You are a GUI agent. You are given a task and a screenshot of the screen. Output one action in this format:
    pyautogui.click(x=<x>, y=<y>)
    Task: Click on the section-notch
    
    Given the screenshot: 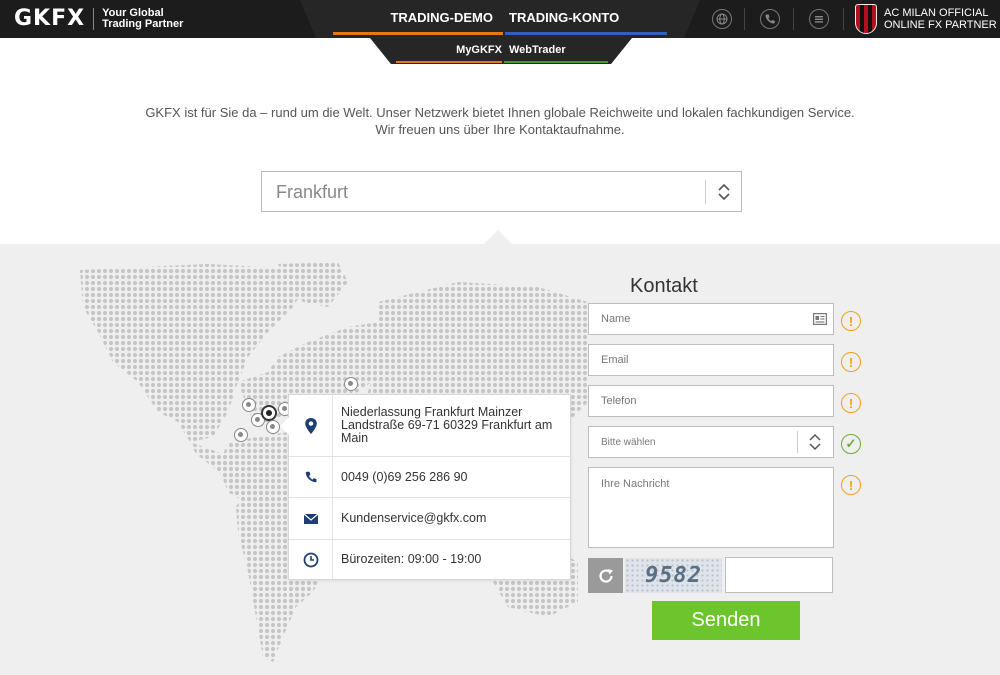 What is the action you would take?
    pyautogui.click(x=498, y=237)
    